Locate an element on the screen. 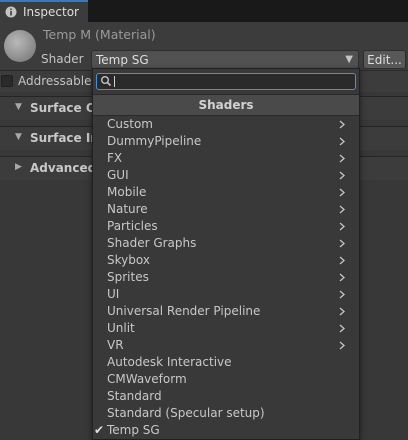  menu-item: Universal Render Pipeline is located at coordinates (226, 311).